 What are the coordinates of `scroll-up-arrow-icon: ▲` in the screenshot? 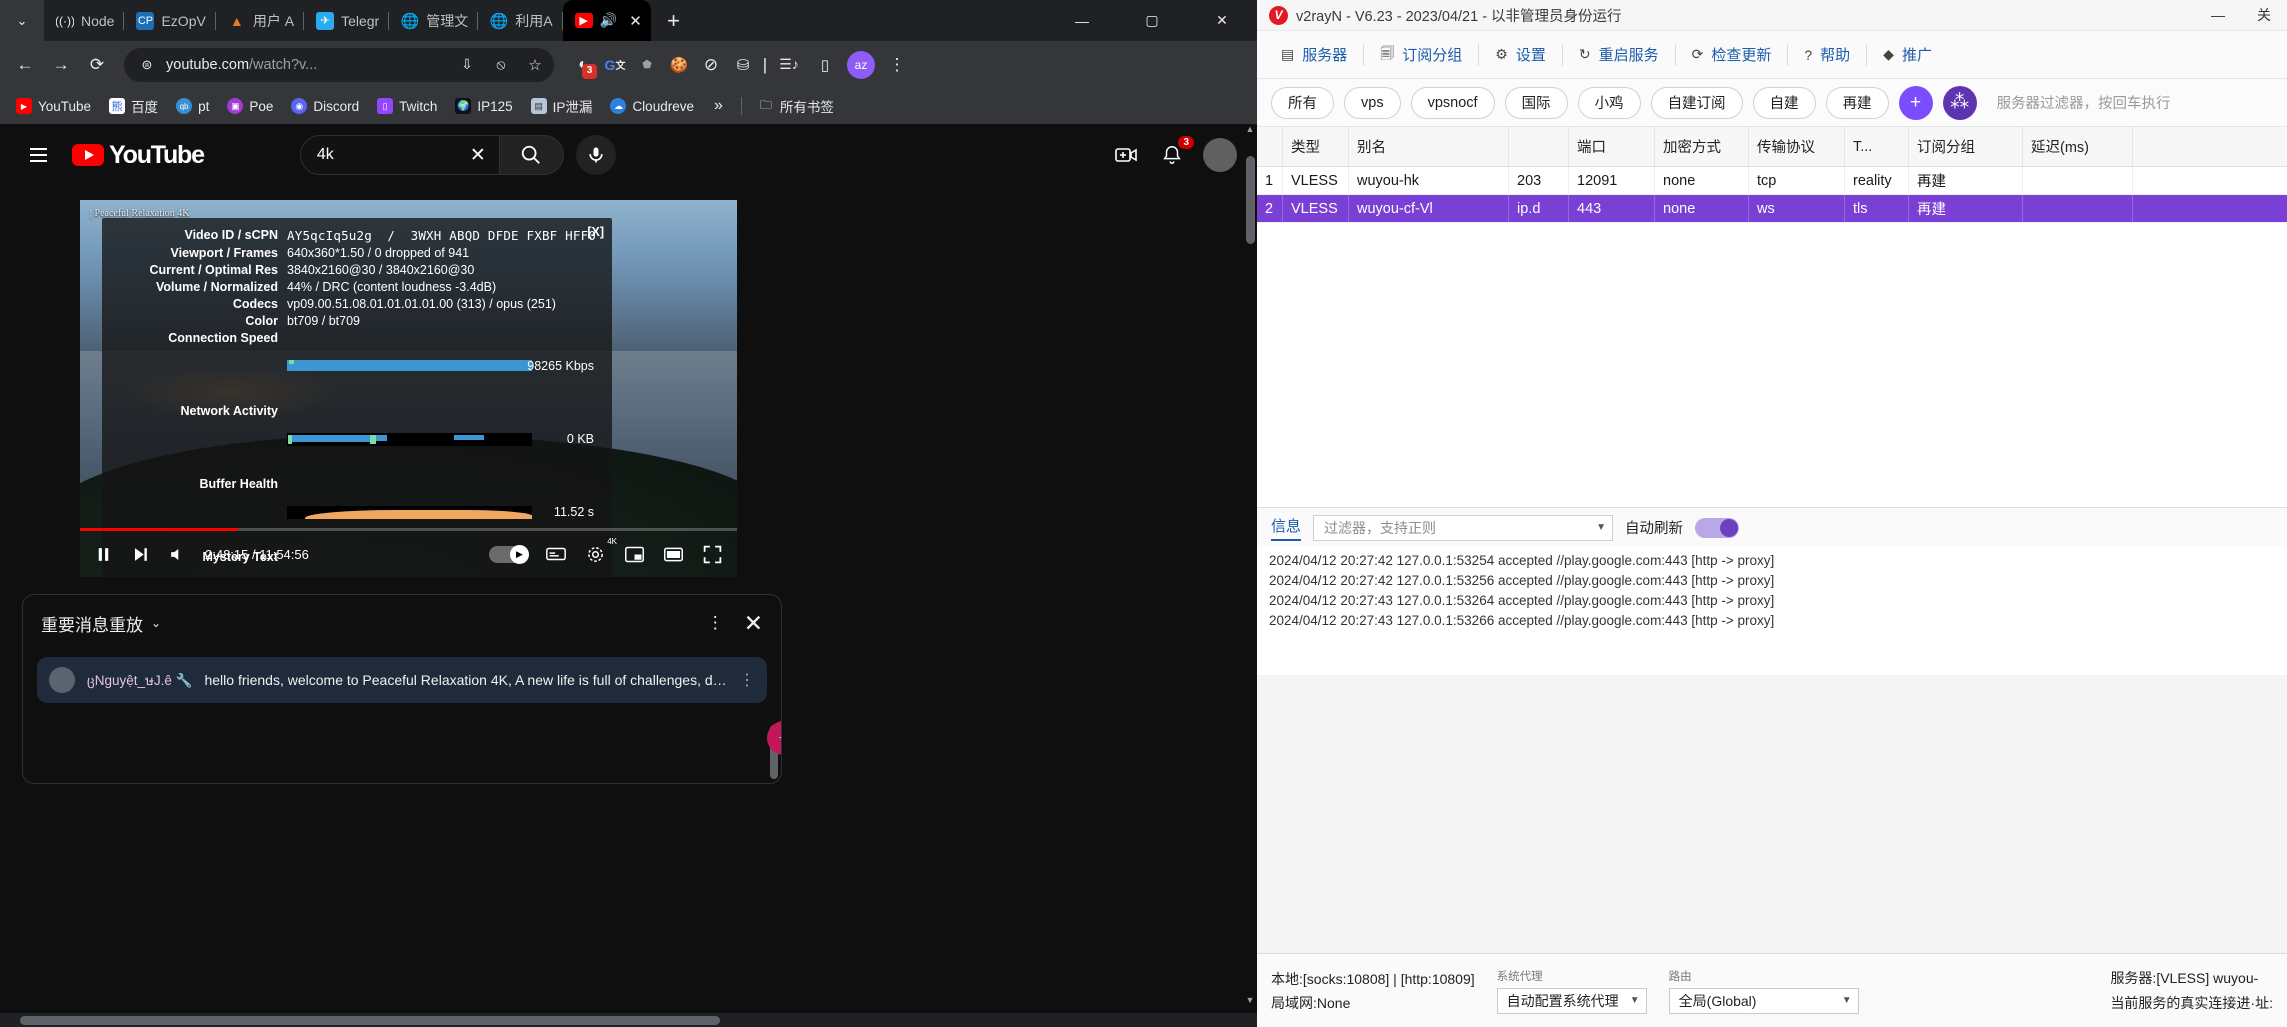 It's located at (1250, 132).